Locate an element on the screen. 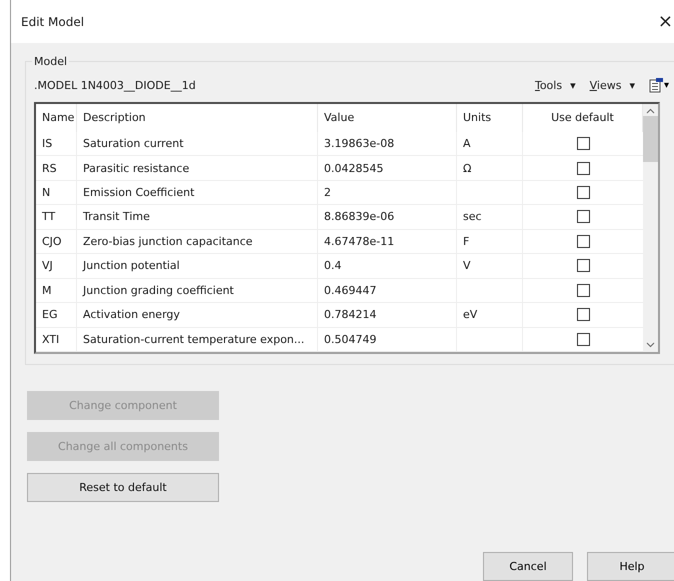 This screenshot has height=581, width=674. clipboard-icon is located at coordinates (656, 85).